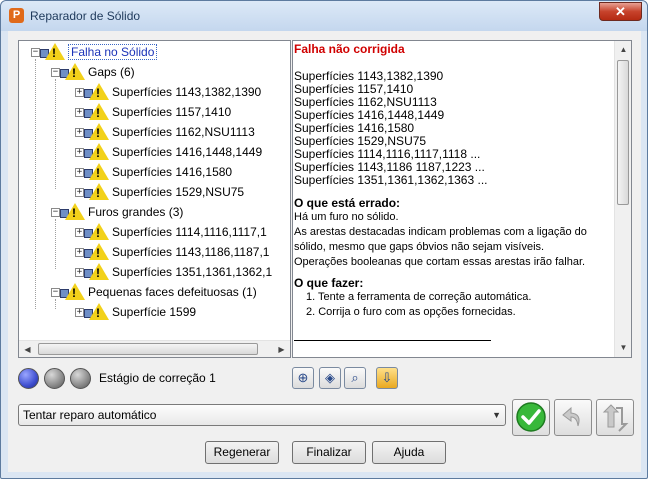 This screenshot has height=479, width=648. What do you see at coordinates (187, 152) in the screenshot?
I see `tree-item-label: Superfícies 1416,1448,1449` at bounding box center [187, 152].